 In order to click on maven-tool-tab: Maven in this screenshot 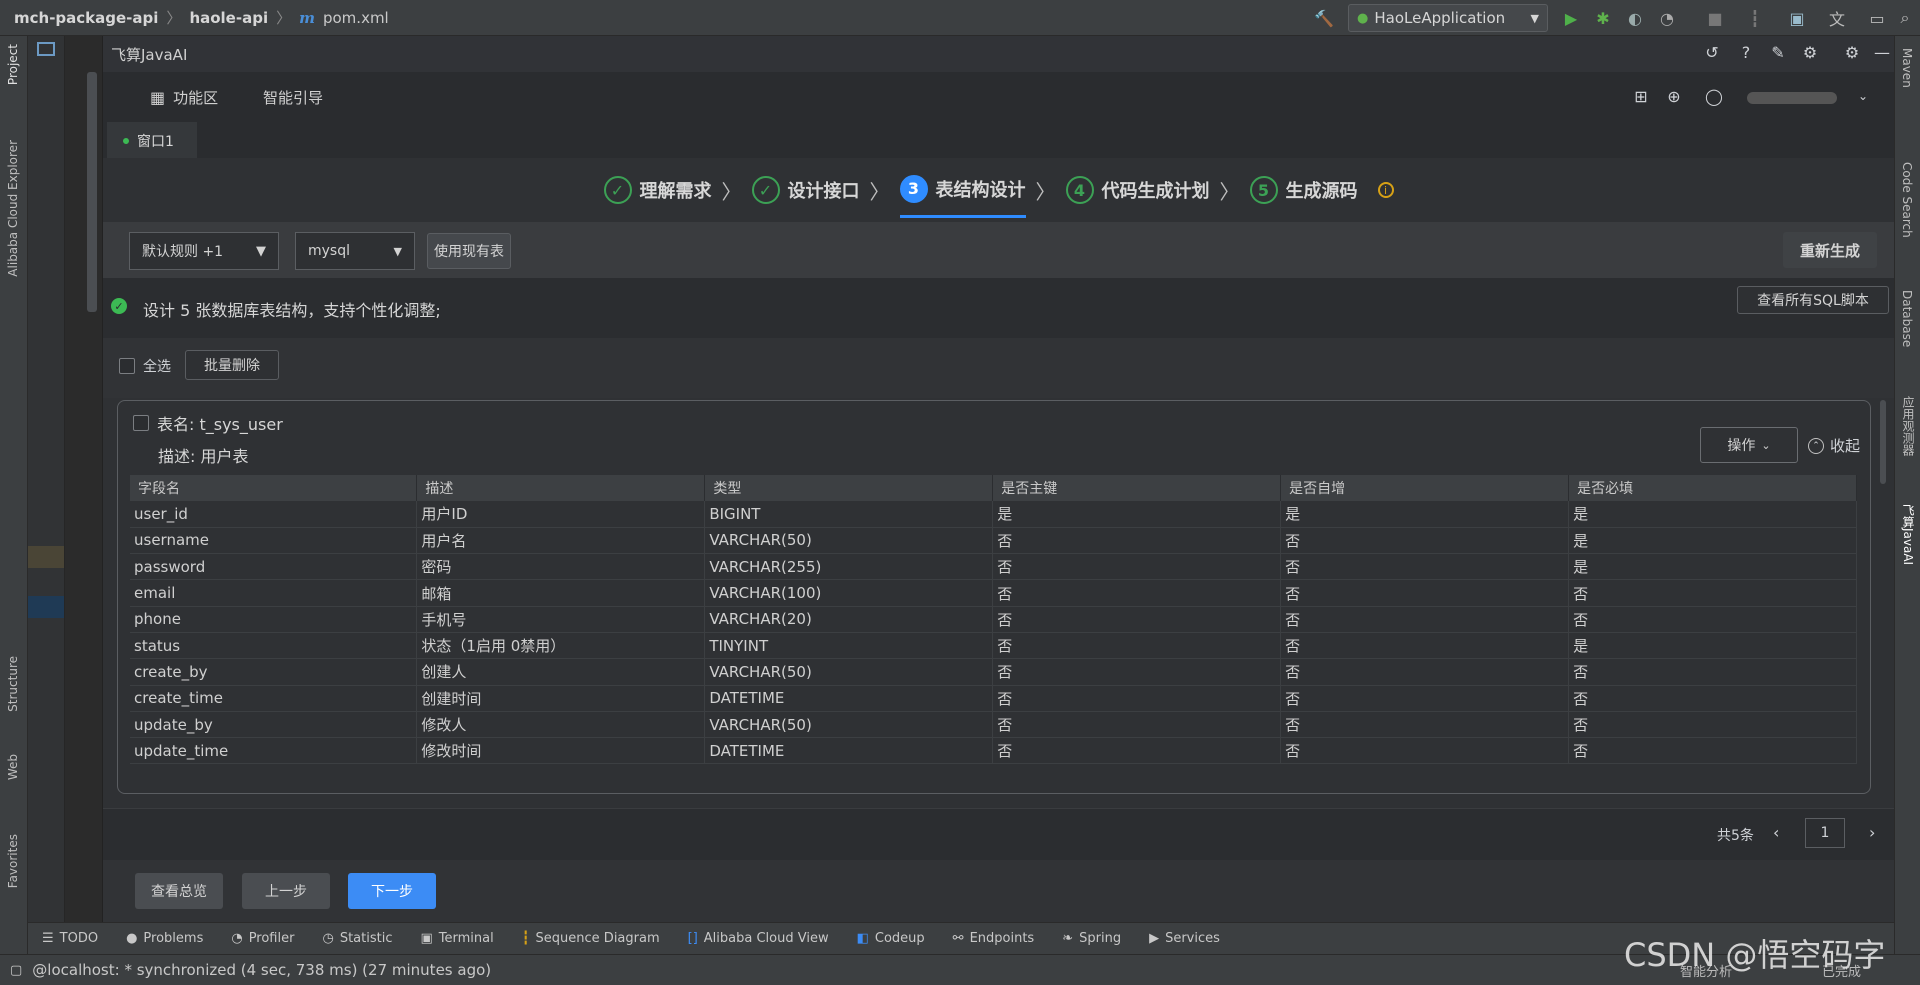, I will do `click(1907, 68)`.